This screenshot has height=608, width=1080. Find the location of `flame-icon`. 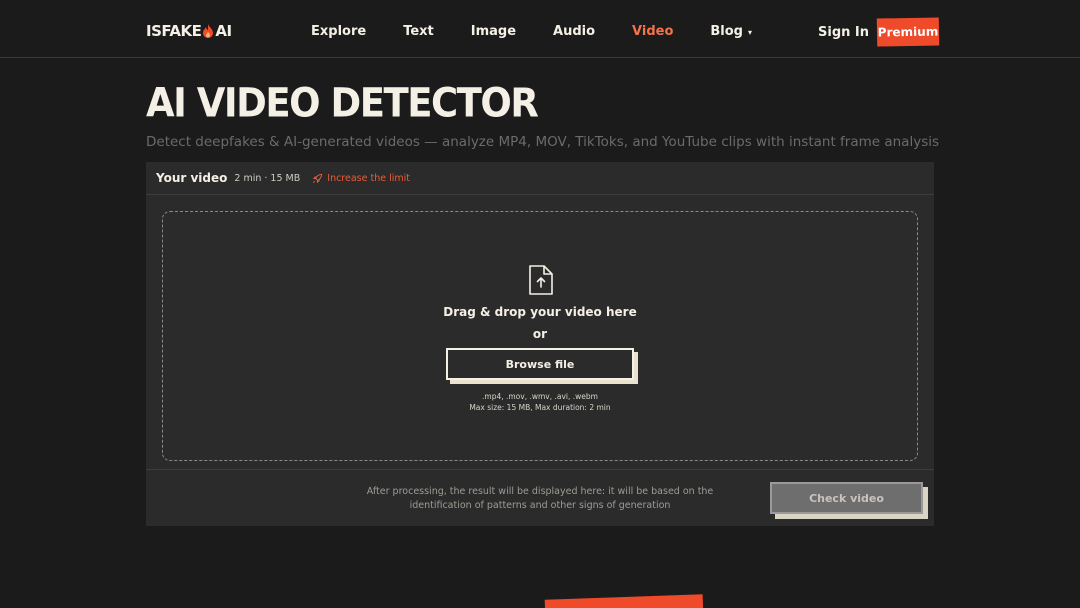

flame-icon is located at coordinates (208, 31).